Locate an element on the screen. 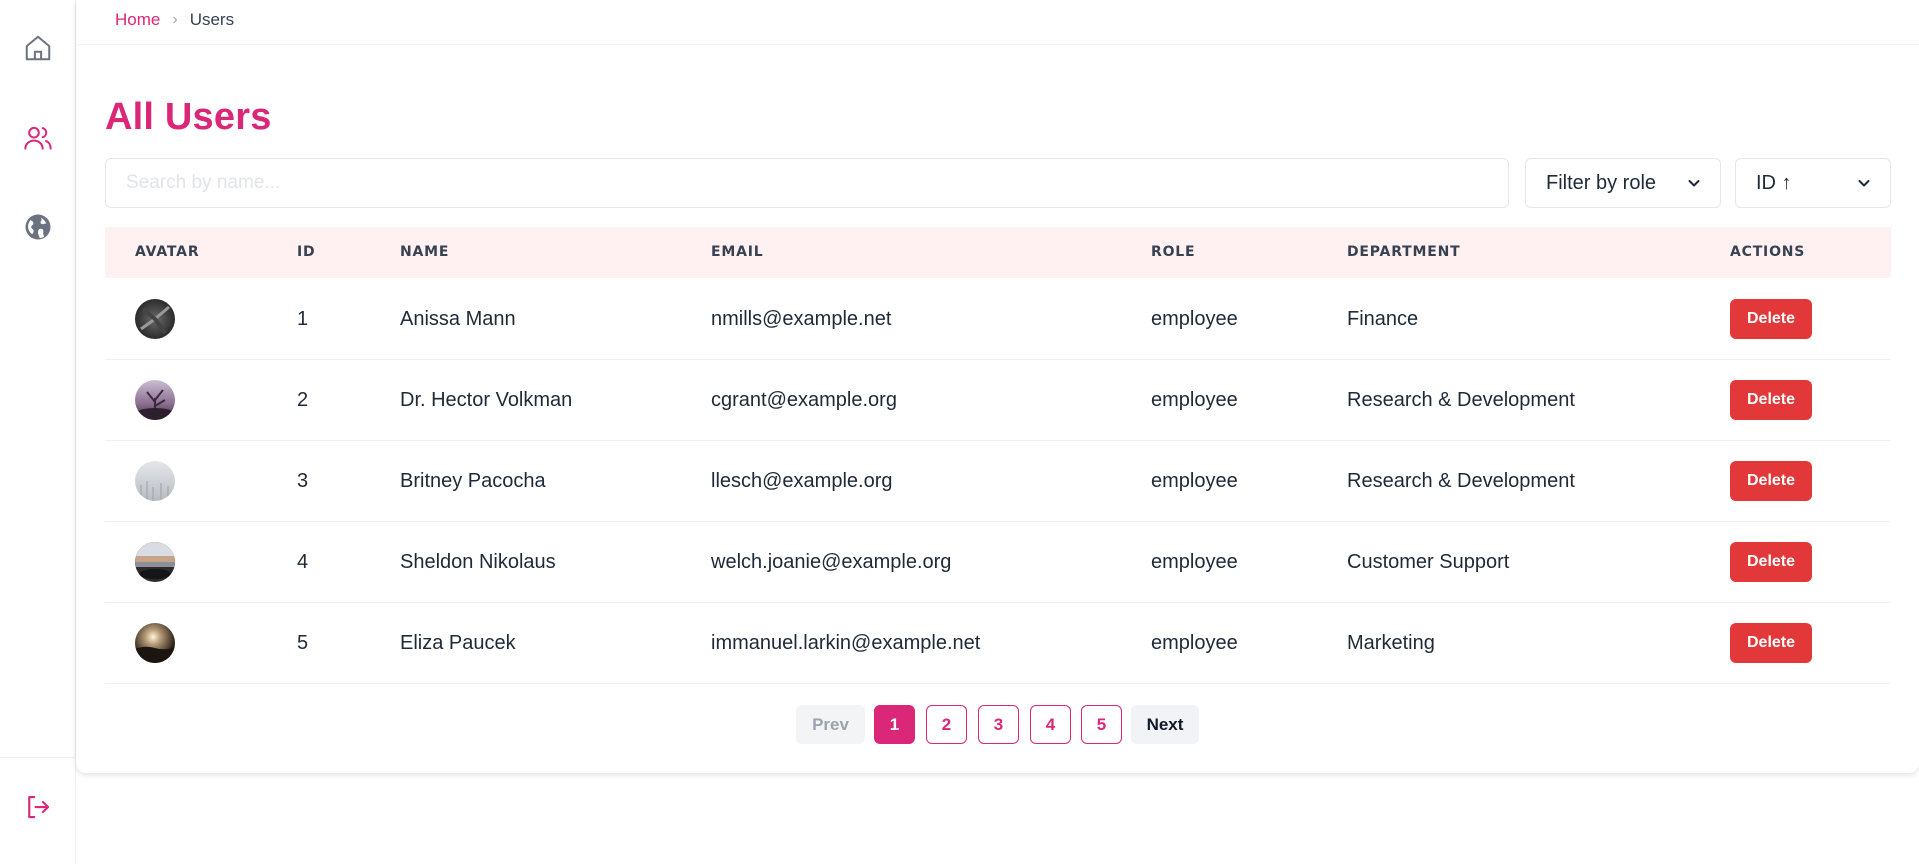  cell-email: nmills@example.net is located at coordinates (801, 319).